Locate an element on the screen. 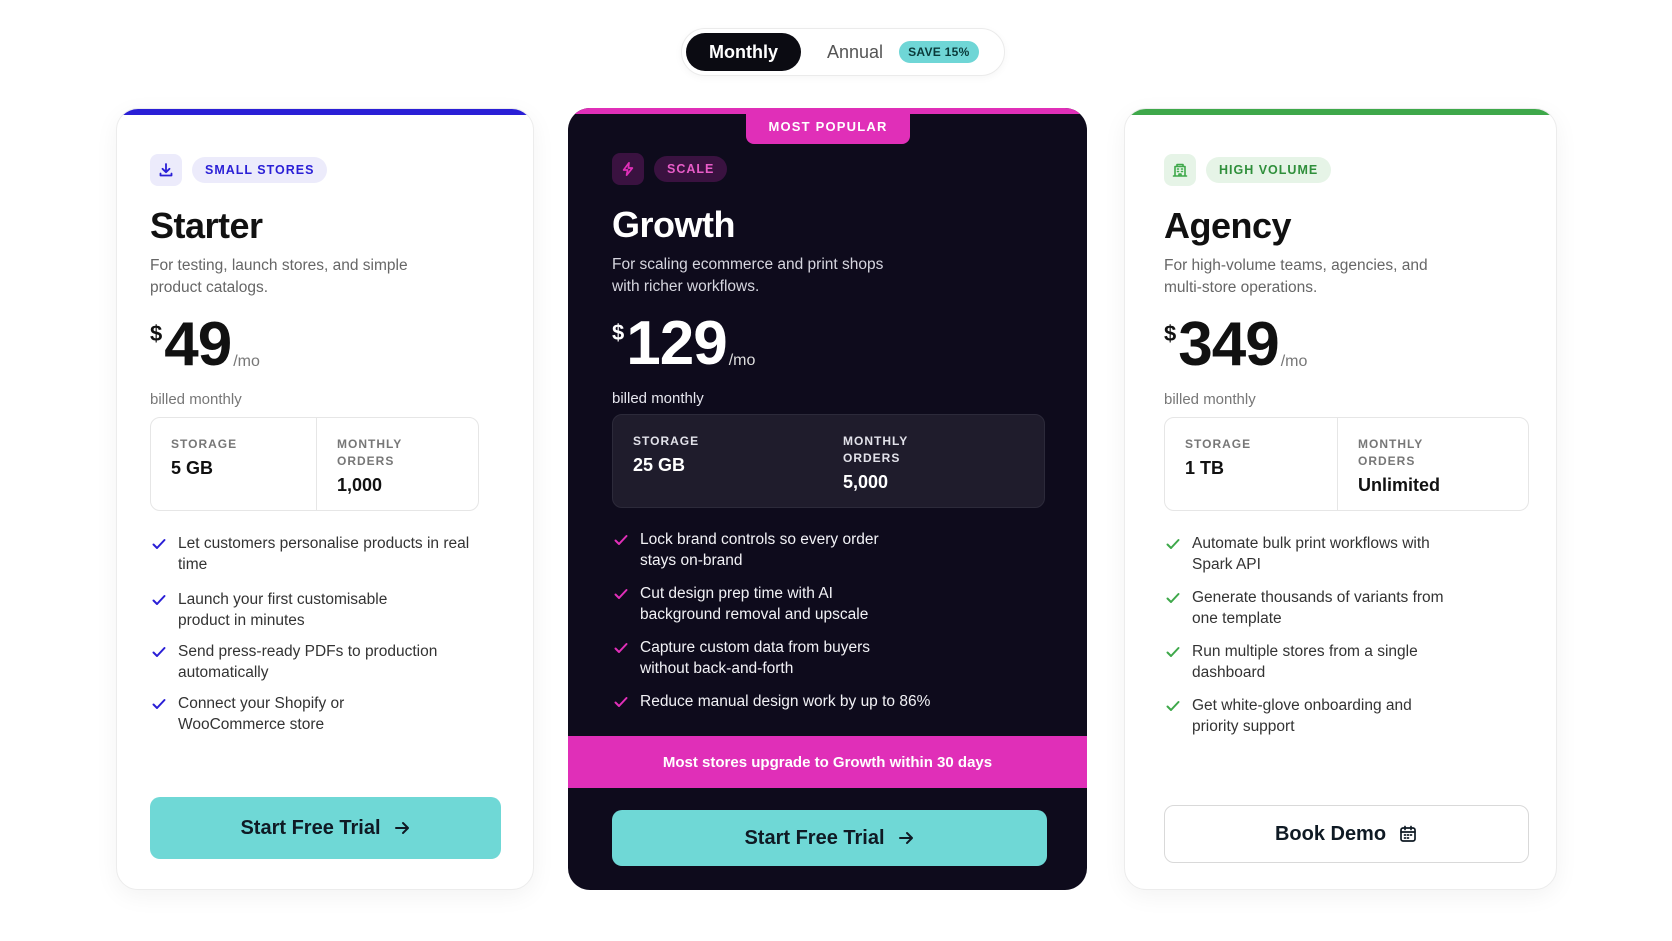 The image size is (1672, 941). stat-storage: STORAGE 5 GB is located at coordinates (233, 464).